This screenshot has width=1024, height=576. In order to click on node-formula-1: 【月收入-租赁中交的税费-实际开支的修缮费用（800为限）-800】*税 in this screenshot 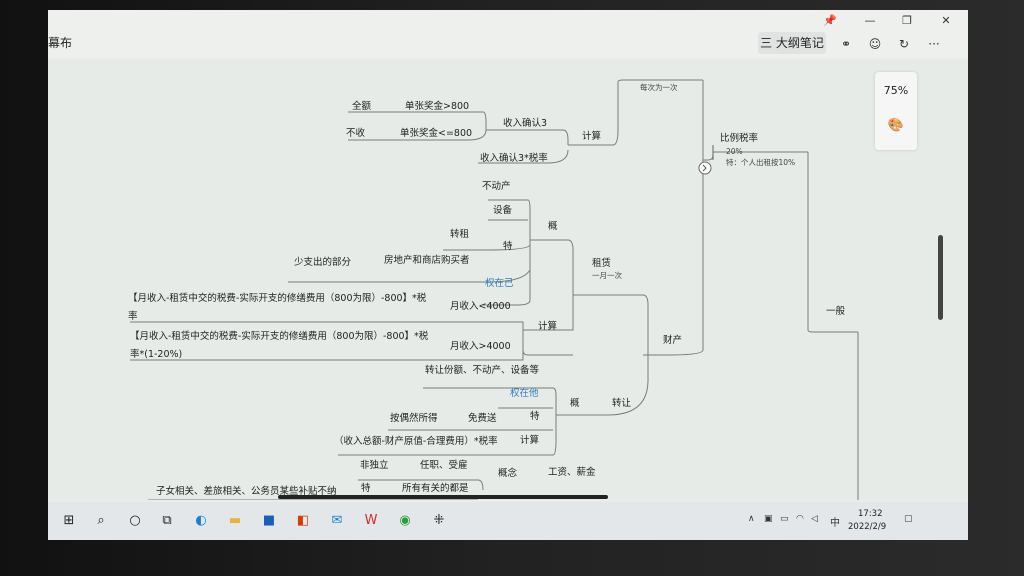, I will do `click(277, 297)`.